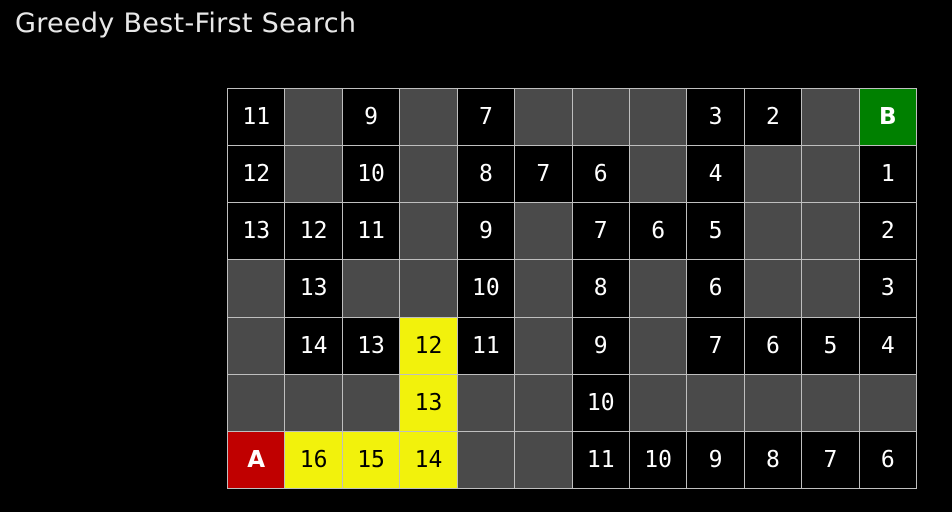 The width and height of the screenshot is (952, 512). I want to click on path-cell: 15, so click(371, 460).